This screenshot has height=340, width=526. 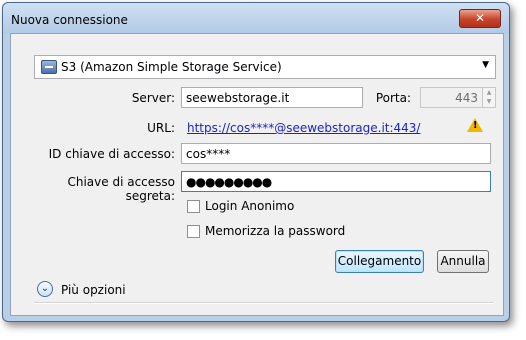 What do you see at coordinates (489, 97) in the screenshot?
I see `port-spinner: ▲ ▼` at bounding box center [489, 97].